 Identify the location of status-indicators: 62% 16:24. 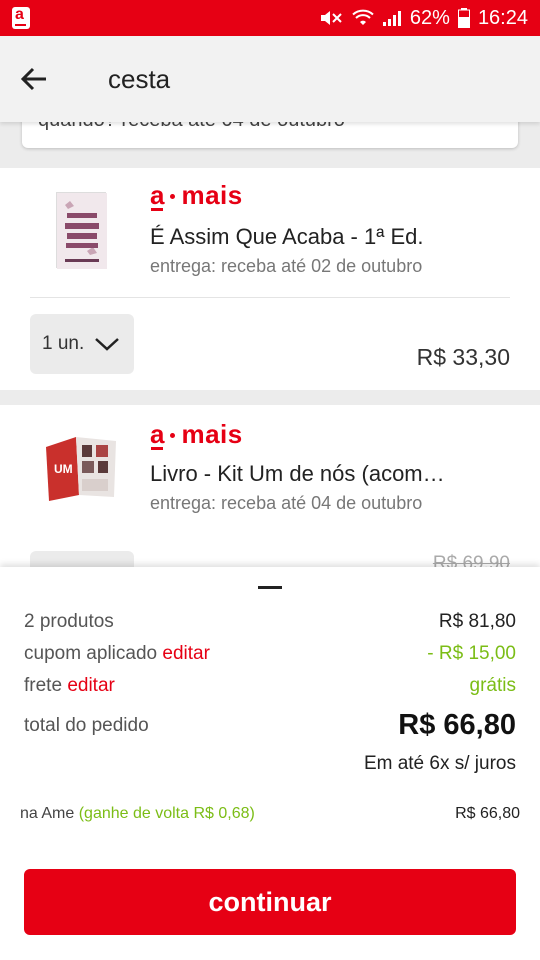
(423, 18).